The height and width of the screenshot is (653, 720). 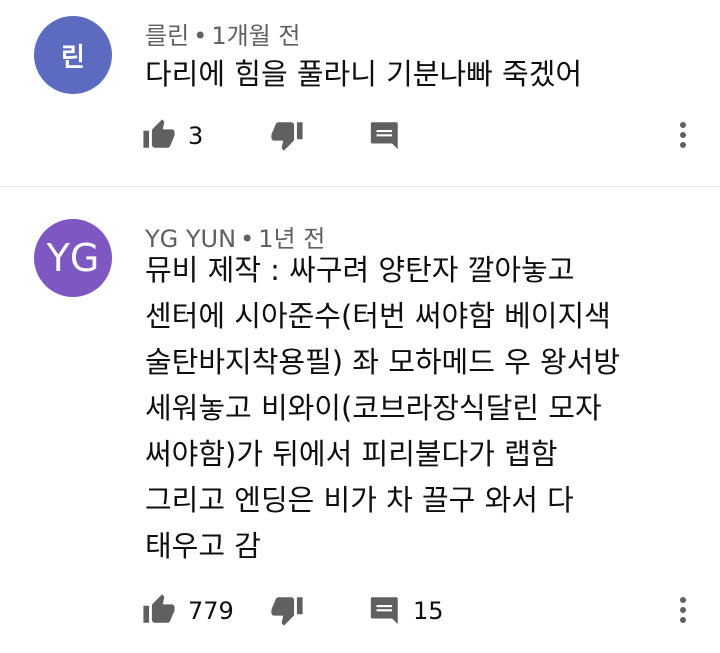 What do you see at coordinates (360, 270) in the screenshot?
I see `comment-line: 뮤비 제작 : 싸구려 양탄자 깔아놓고` at bounding box center [360, 270].